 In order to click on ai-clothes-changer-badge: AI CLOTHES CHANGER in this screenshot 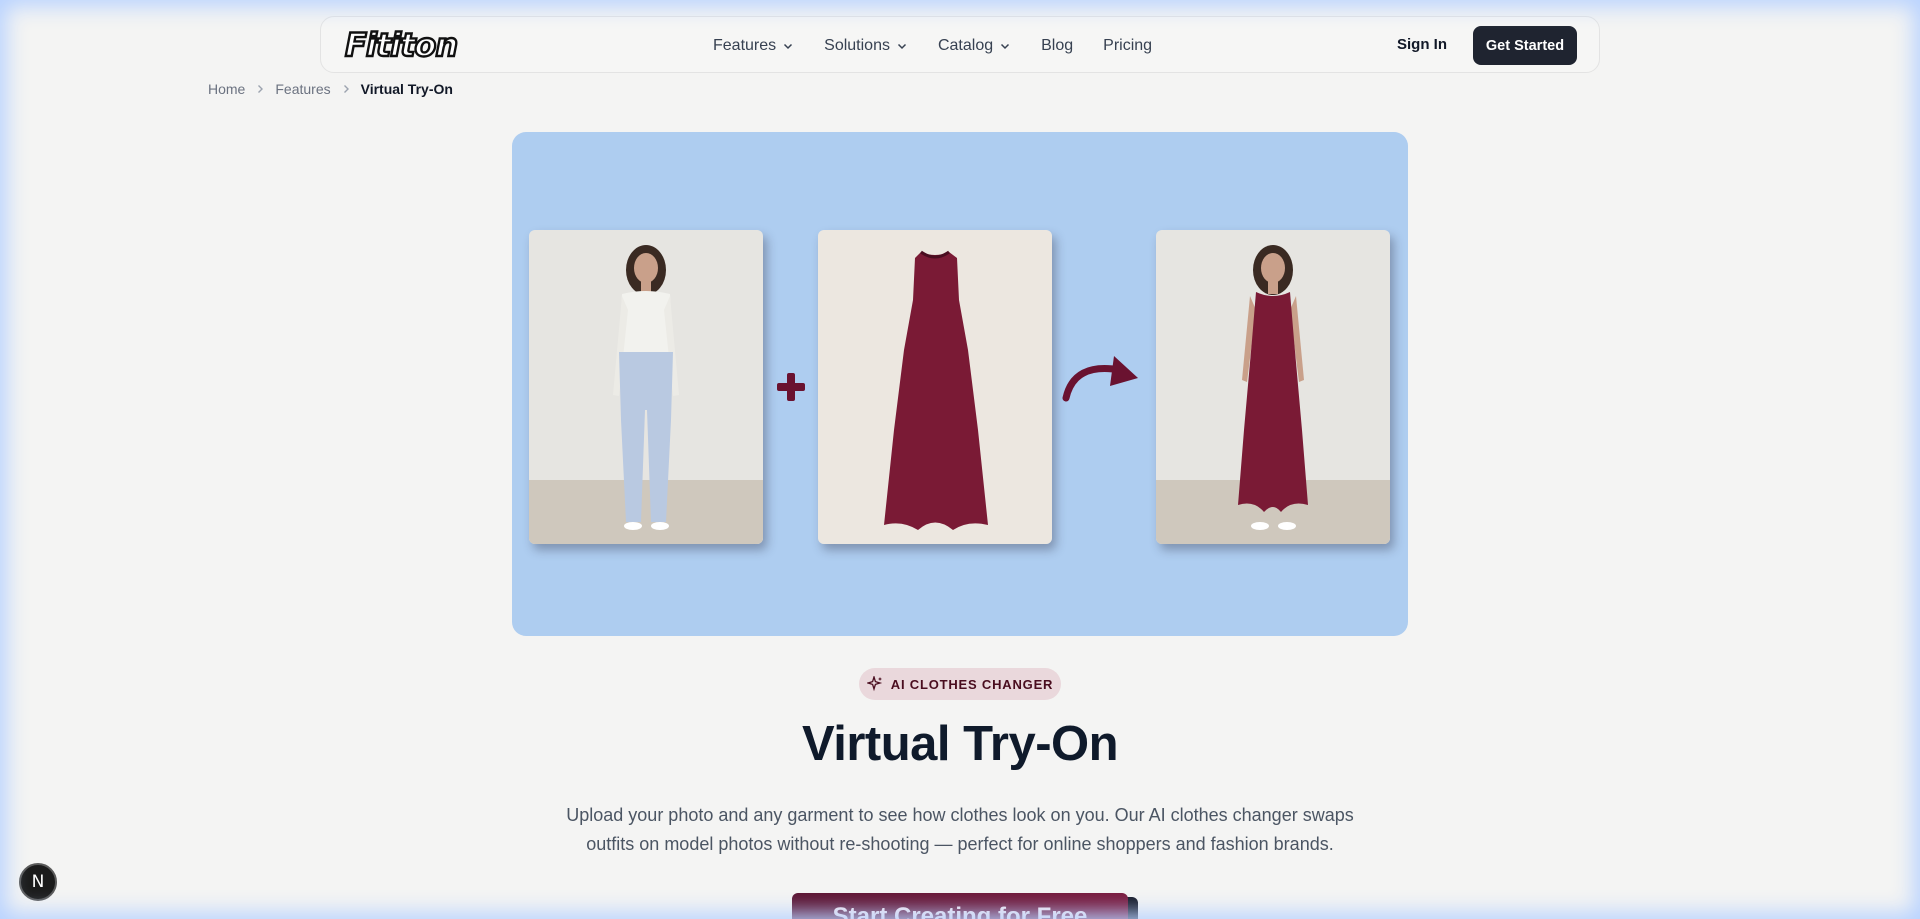, I will do `click(960, 684)`.